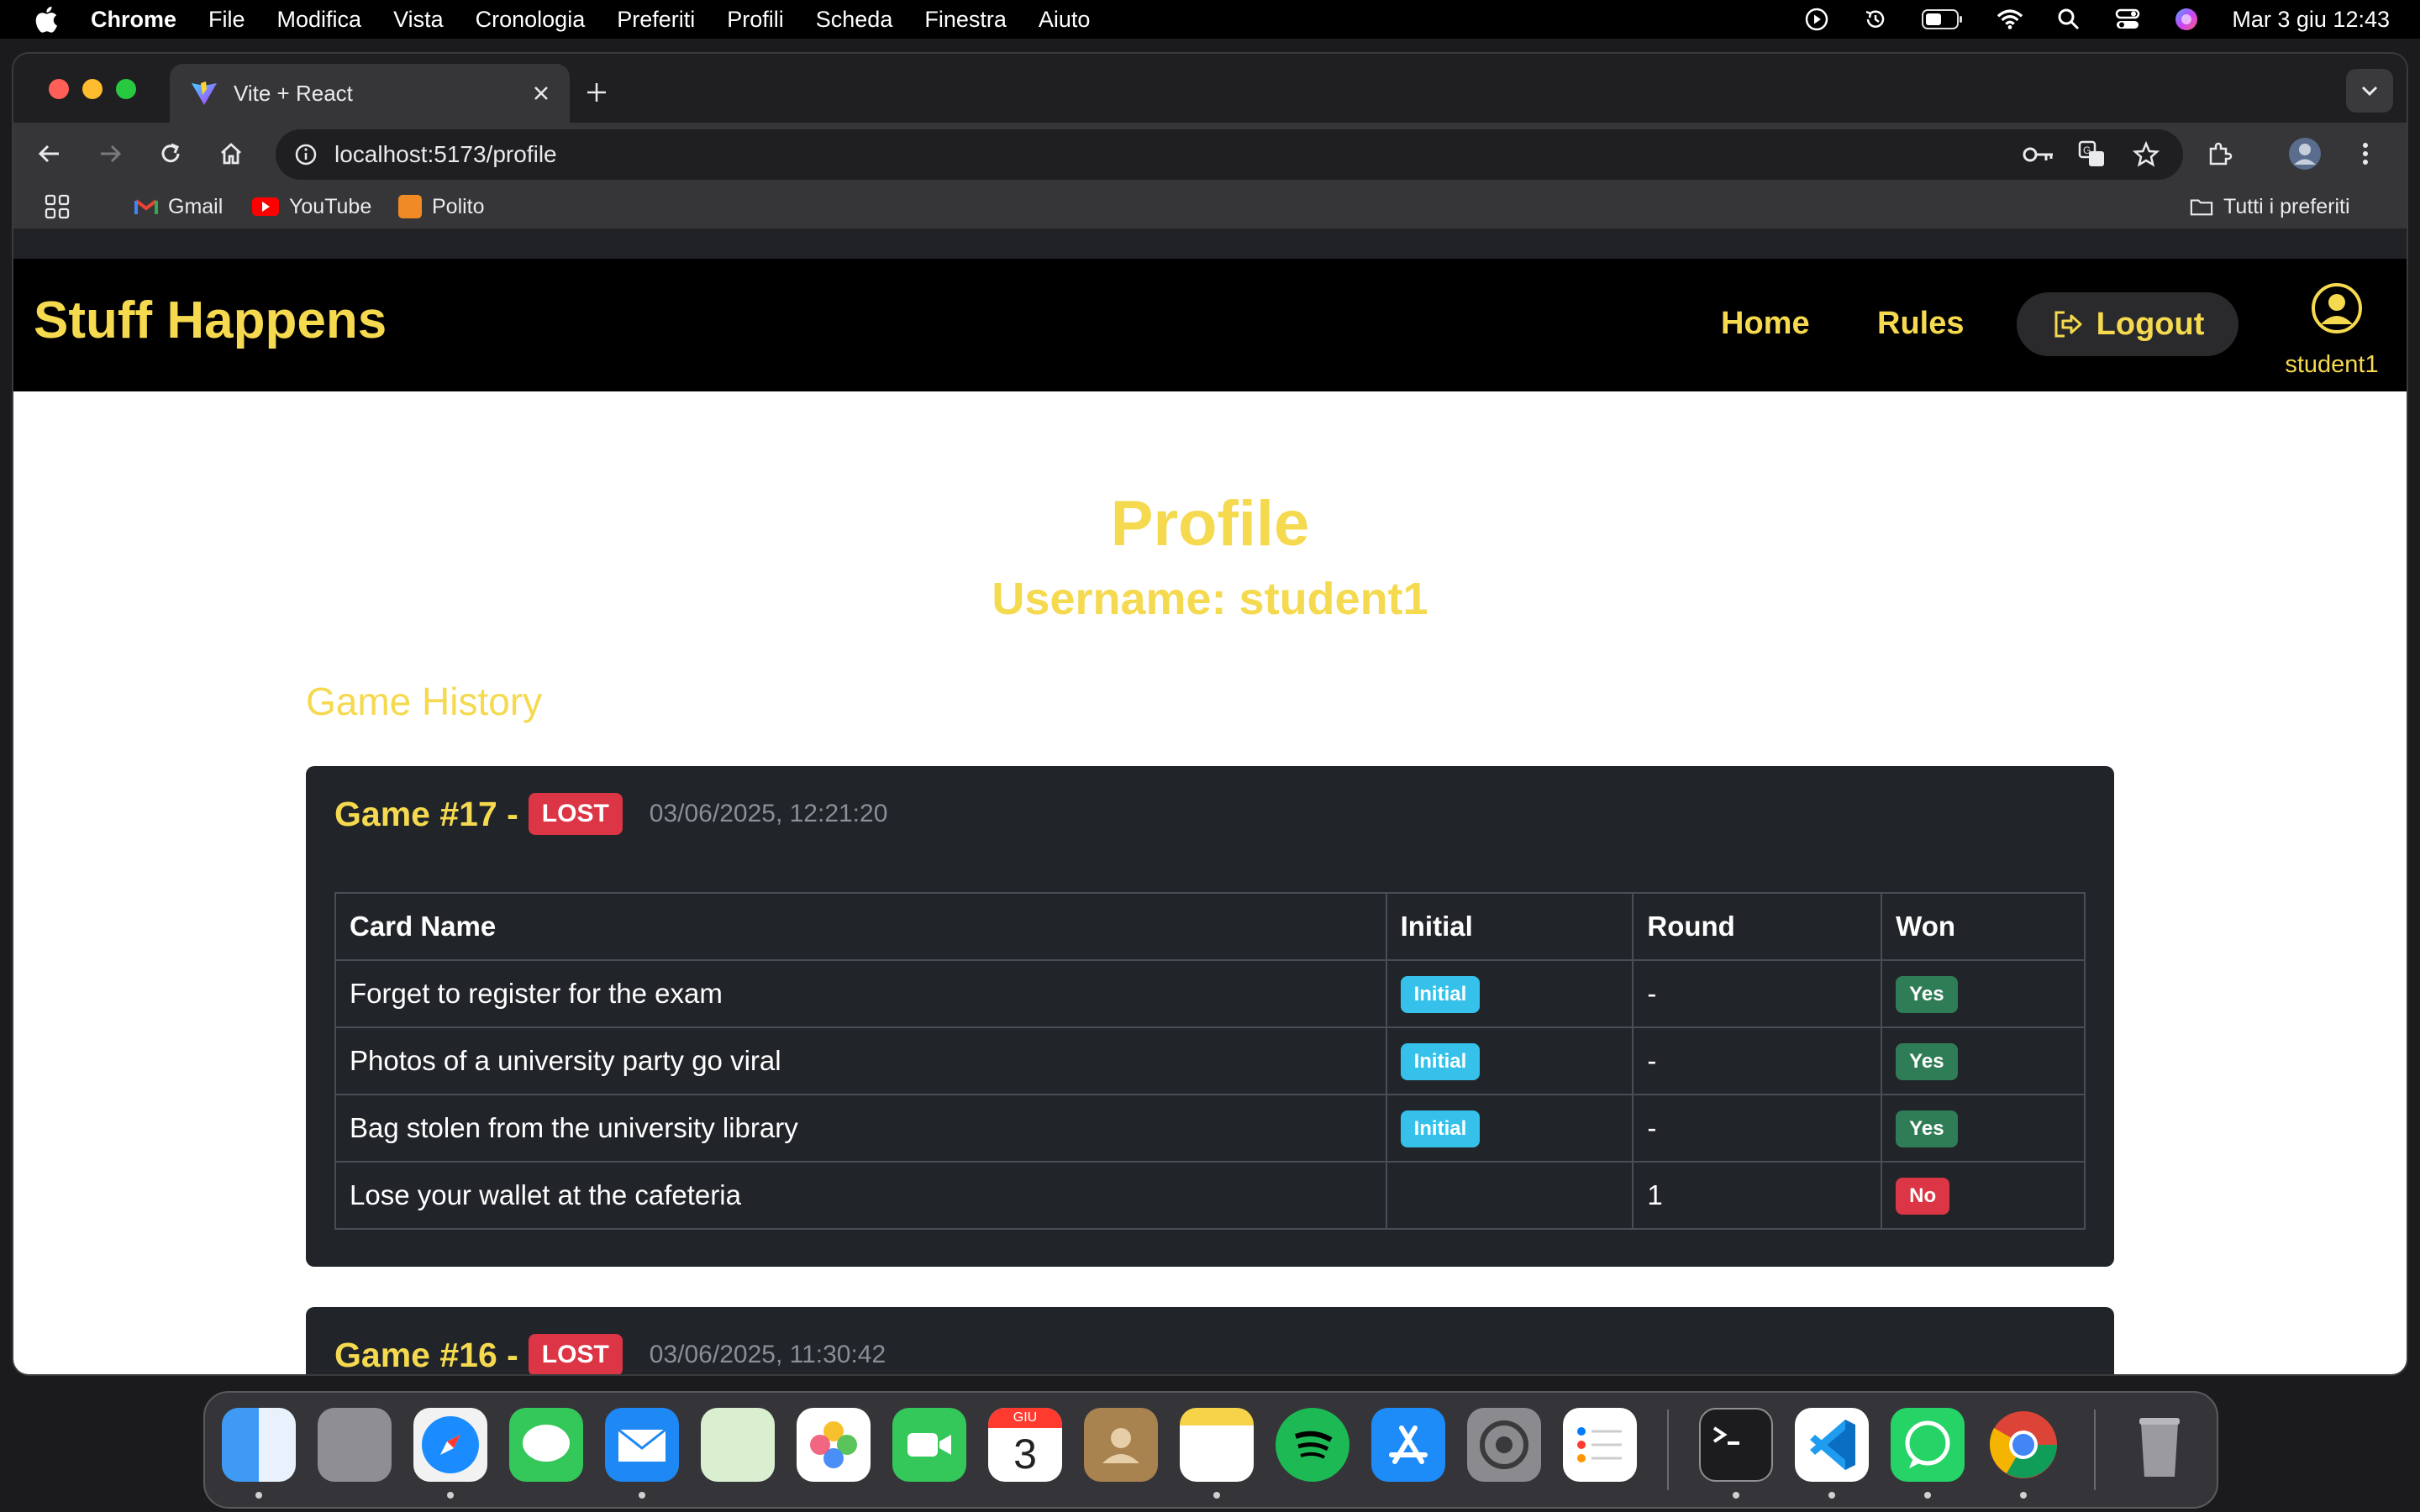 The image size is (2420, 1512). What do you see at coordinates (1928, 1445) in the screenshot?
I see `whatsapp-icon` at bounding box center [1928, 1445].